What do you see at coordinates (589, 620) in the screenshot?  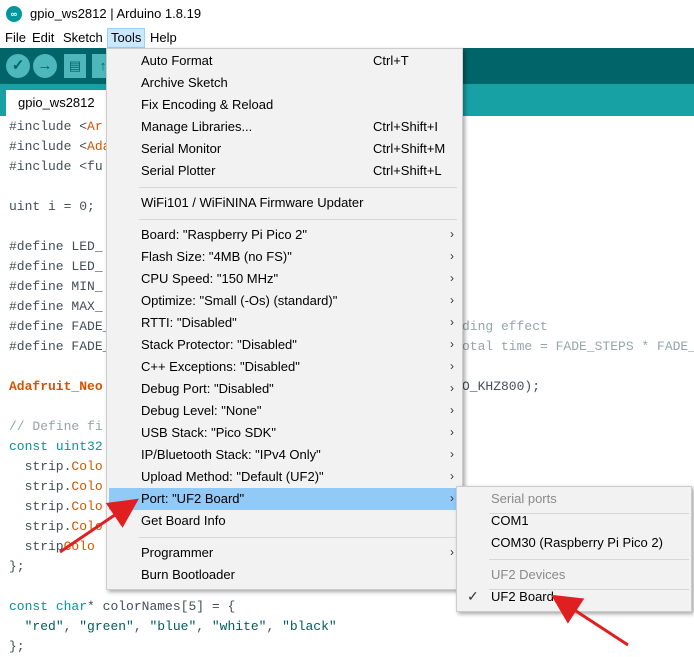 I see `annotation-arrow-uf2-board` at bounding box center [589, 620].